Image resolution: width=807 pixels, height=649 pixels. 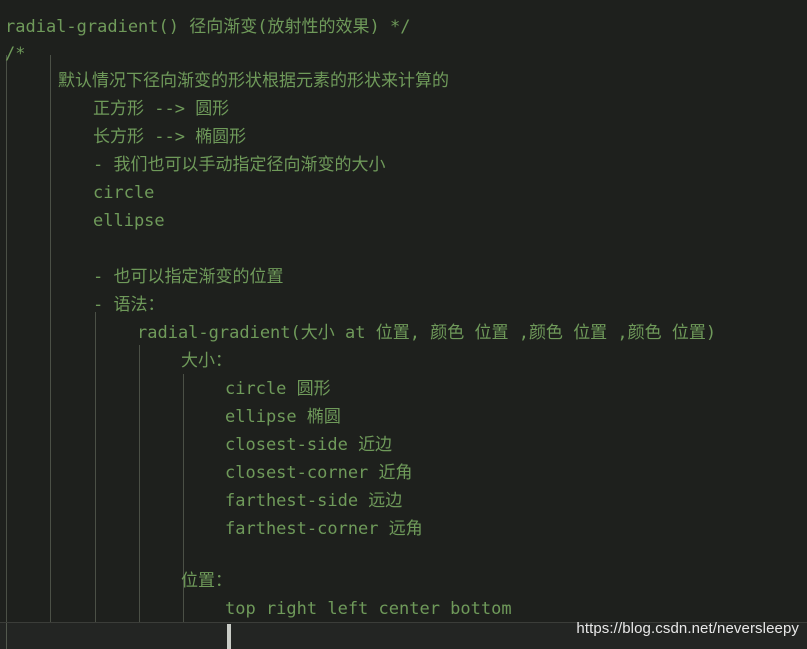 I want to click on code-line: 正方形 --> 圆形, so click(x=161, y=109).